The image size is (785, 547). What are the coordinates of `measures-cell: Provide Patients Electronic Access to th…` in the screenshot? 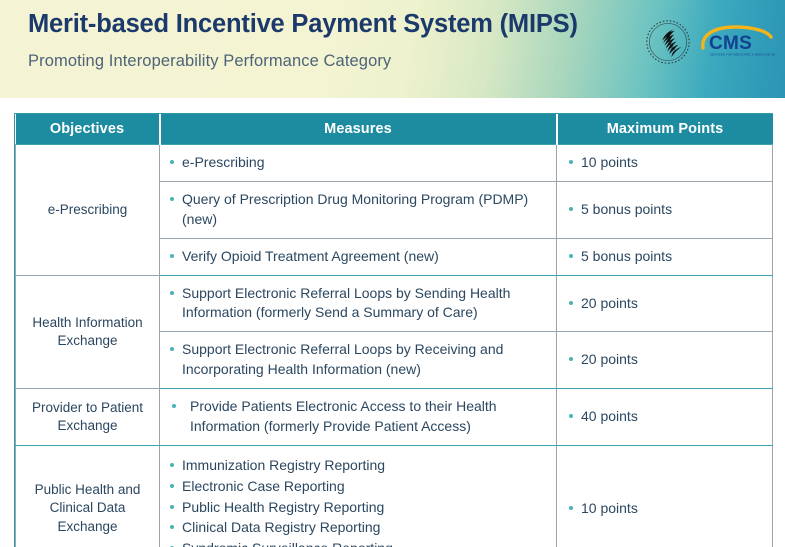 It's located at (358, 417).